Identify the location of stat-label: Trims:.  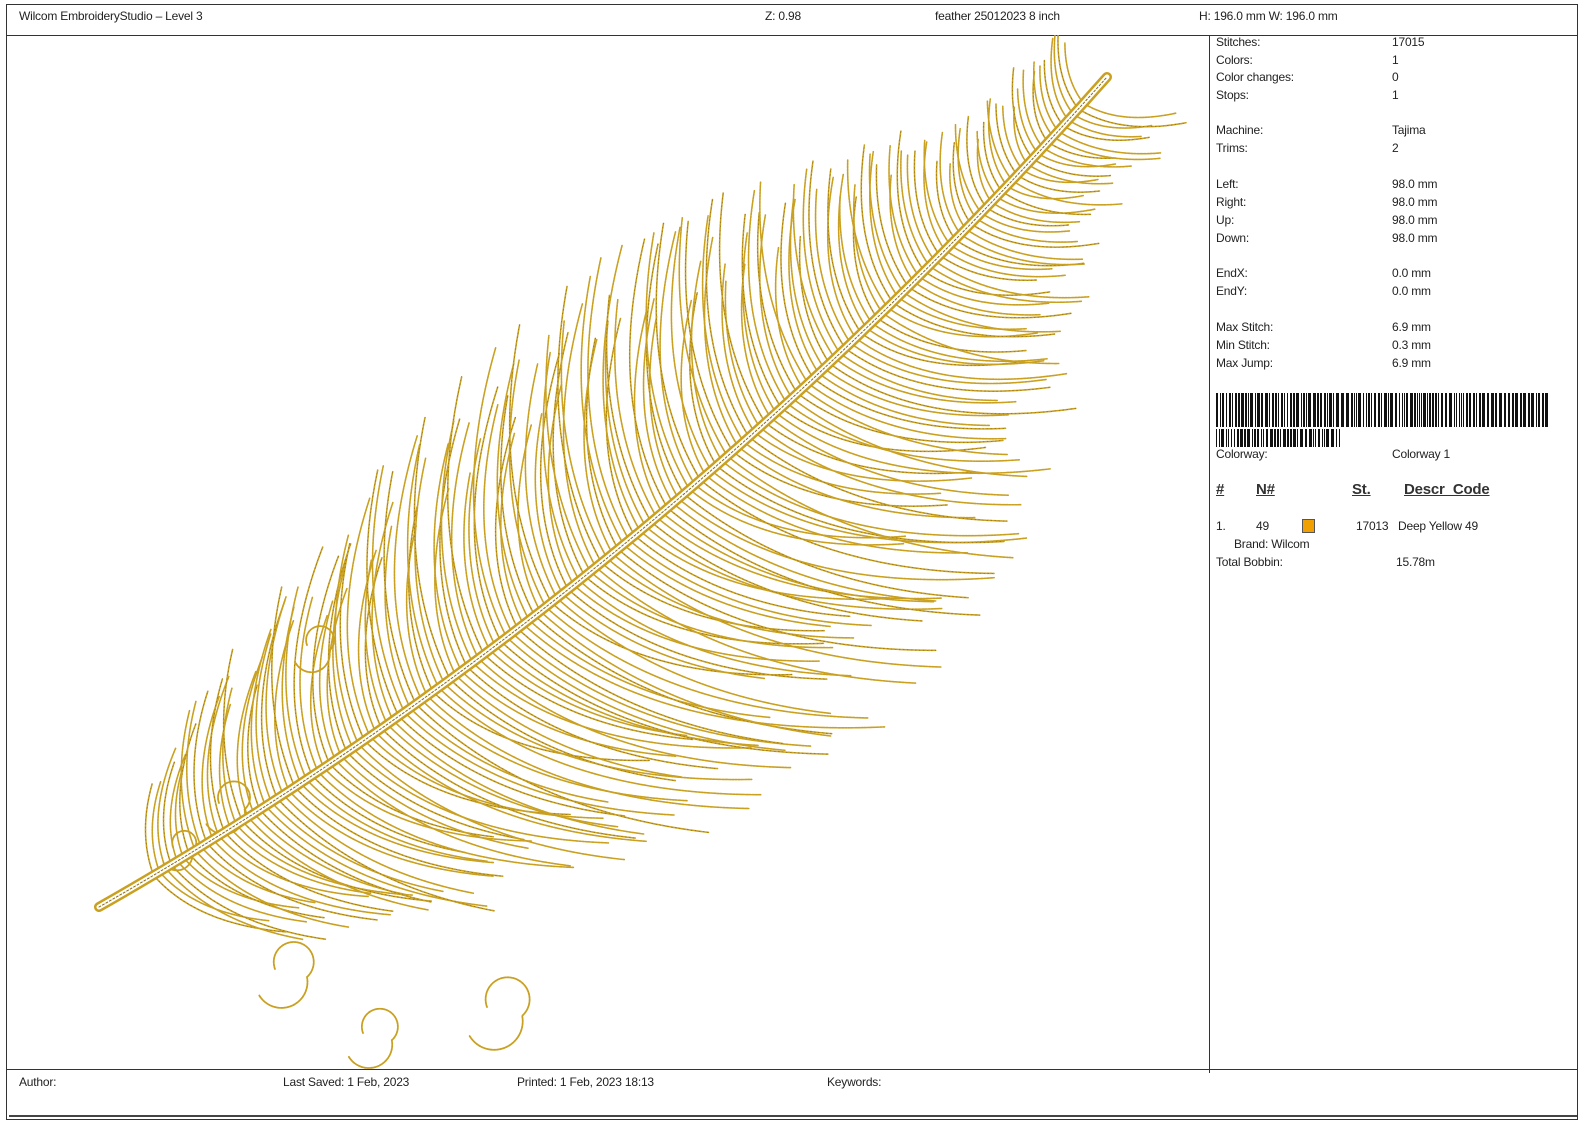
(1232, 148).